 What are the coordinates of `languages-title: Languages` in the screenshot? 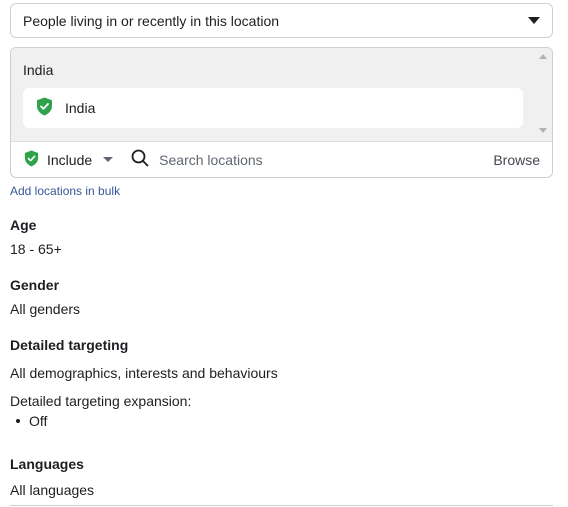 It's located at (47, 464).